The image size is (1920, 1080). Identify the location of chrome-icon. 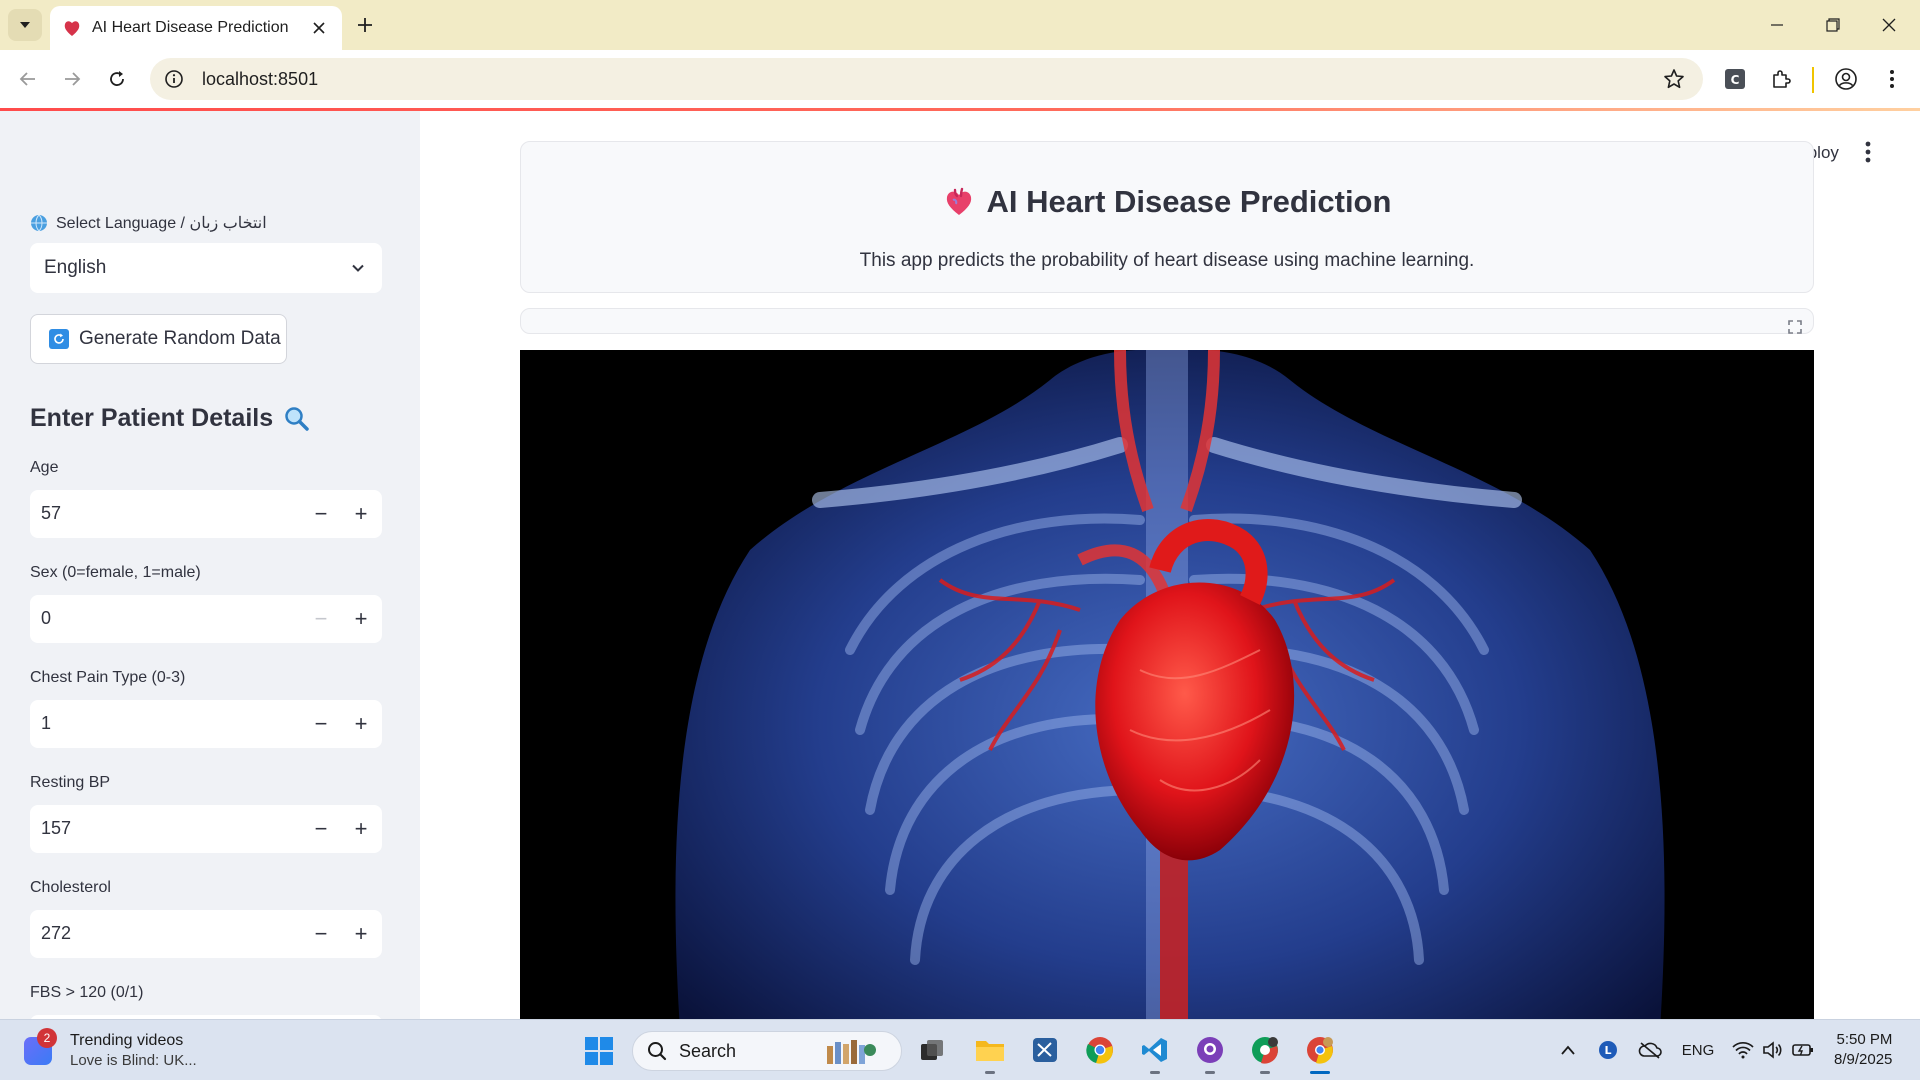
(1100, 1050).